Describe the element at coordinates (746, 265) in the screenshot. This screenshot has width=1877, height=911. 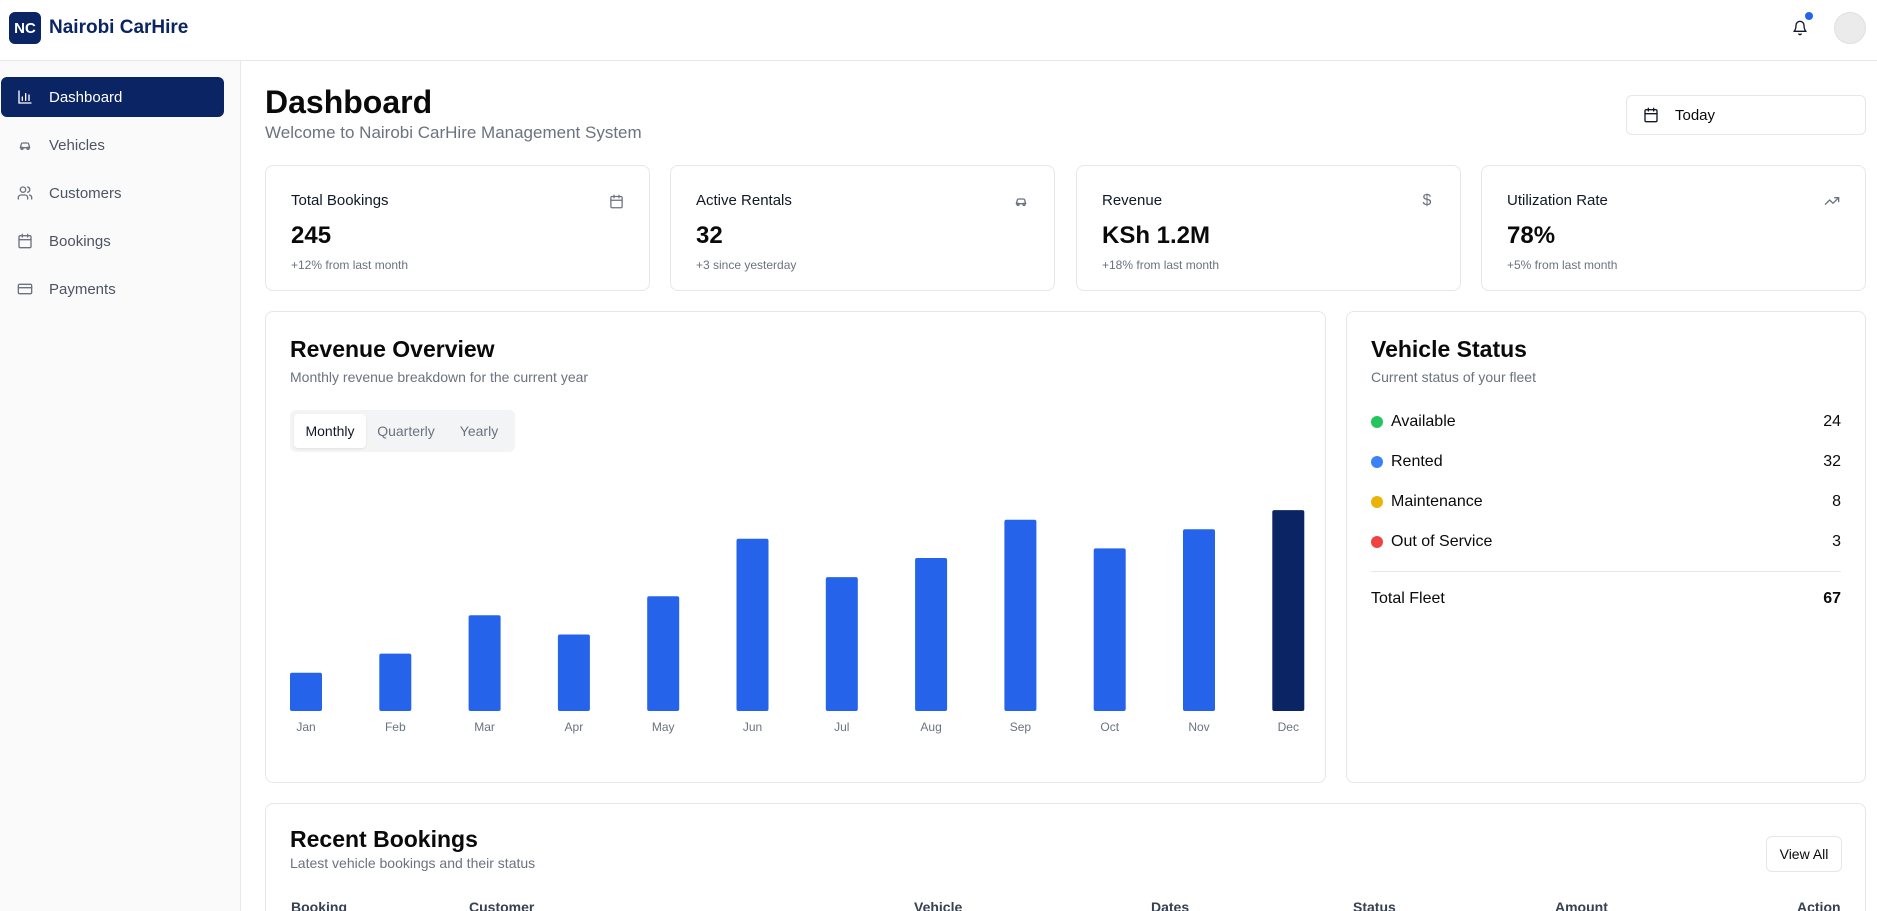
I see `stat-change: +3 since yesterday` at that location.